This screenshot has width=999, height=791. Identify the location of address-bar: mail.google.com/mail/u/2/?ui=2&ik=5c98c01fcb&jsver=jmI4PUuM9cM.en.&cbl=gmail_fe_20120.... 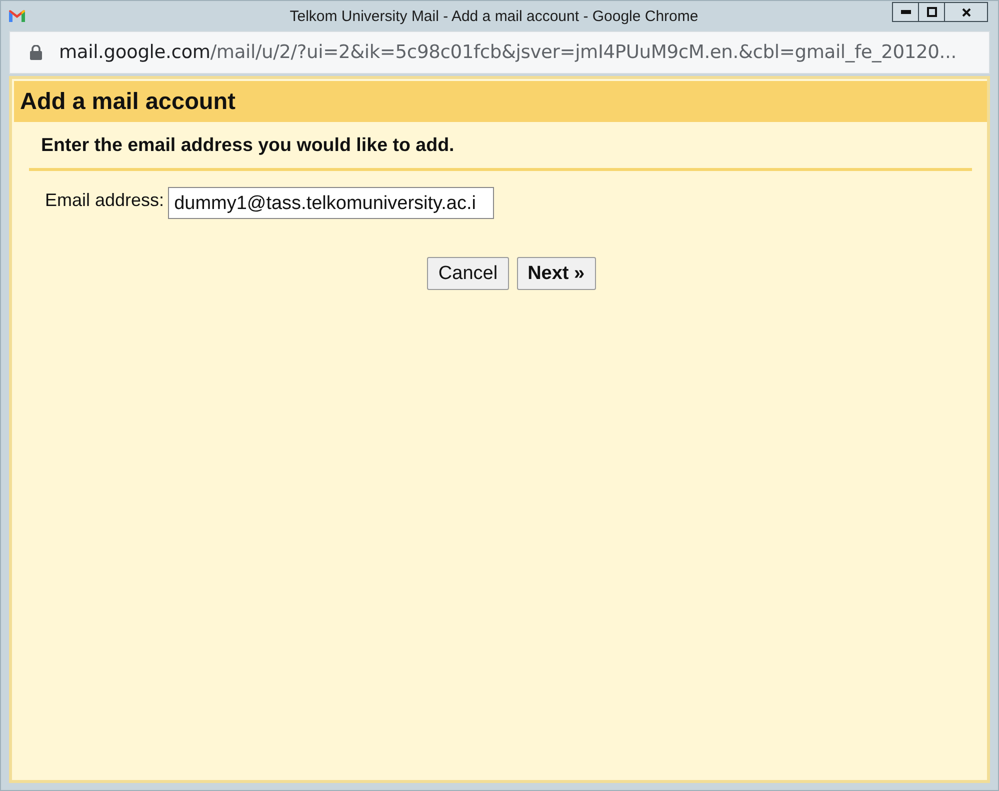
(499, 52).